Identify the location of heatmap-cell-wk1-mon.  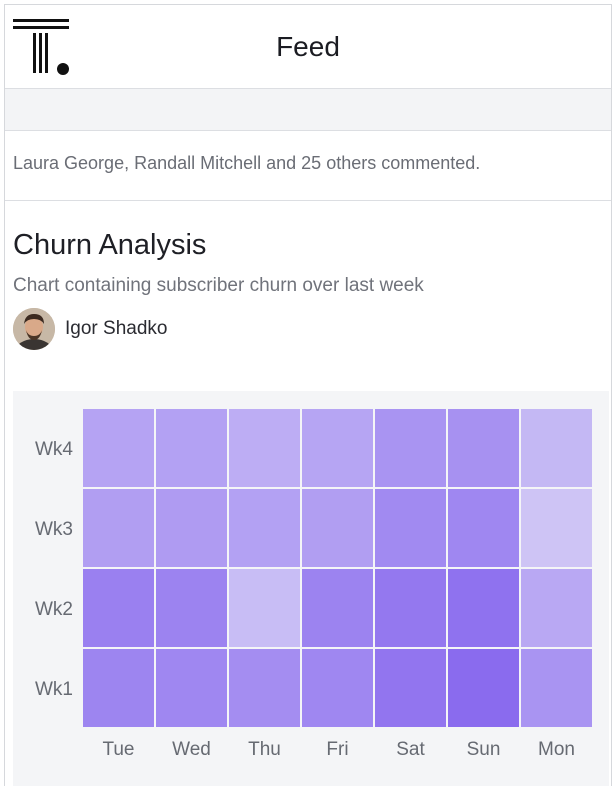
(556, 688).